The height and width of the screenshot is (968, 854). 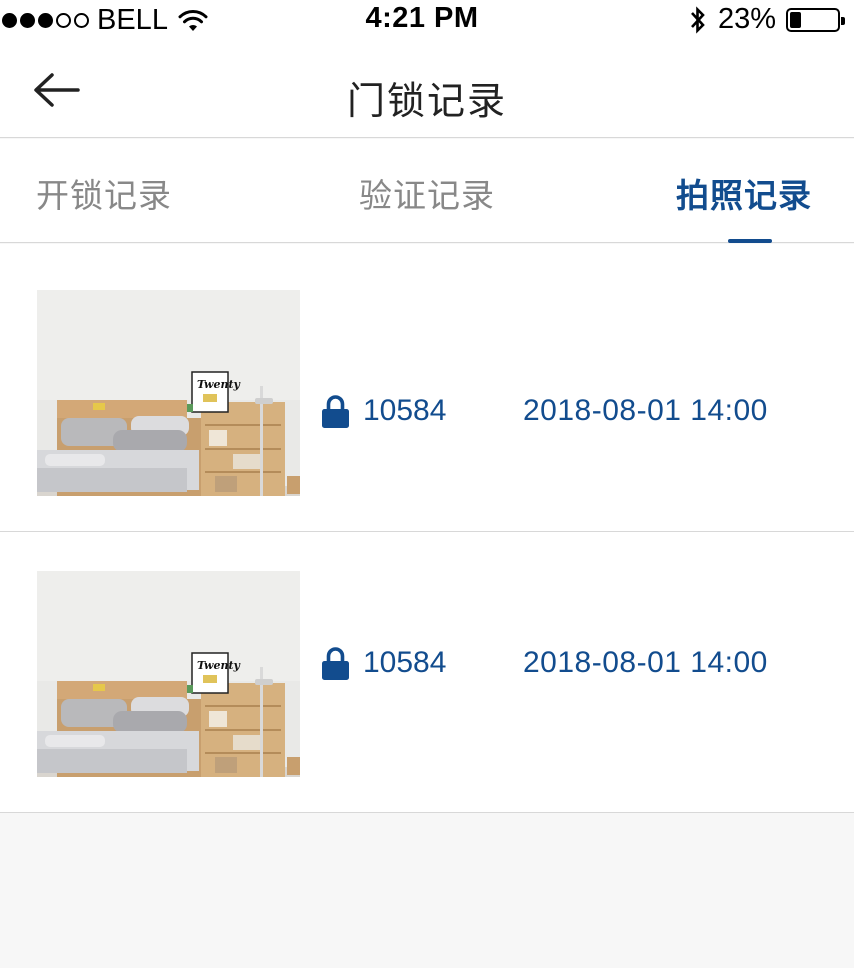 I want to click on status-bar: BELL 4:21 PM 23%, so click(x=427, y=20).